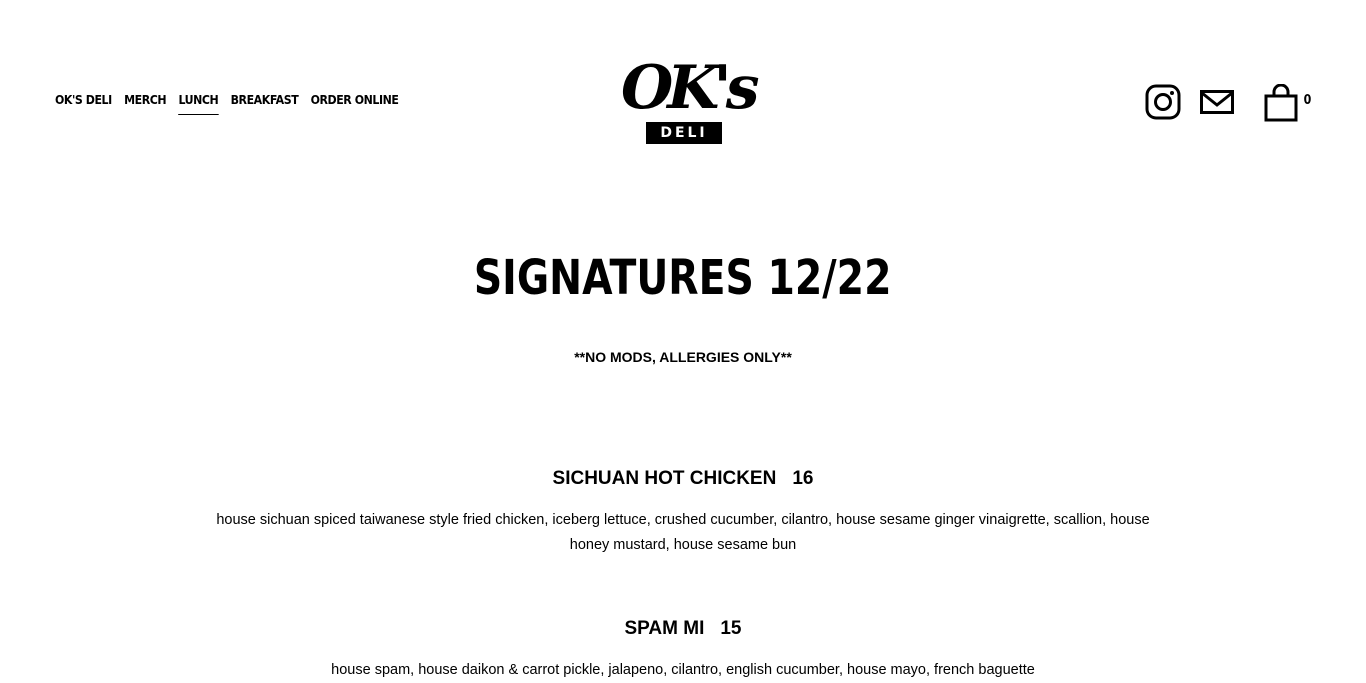 The height and width of the screenshot is (683, 1366). I want to click on menu-item-heading: SPAM MI 15, so click(683, 629).